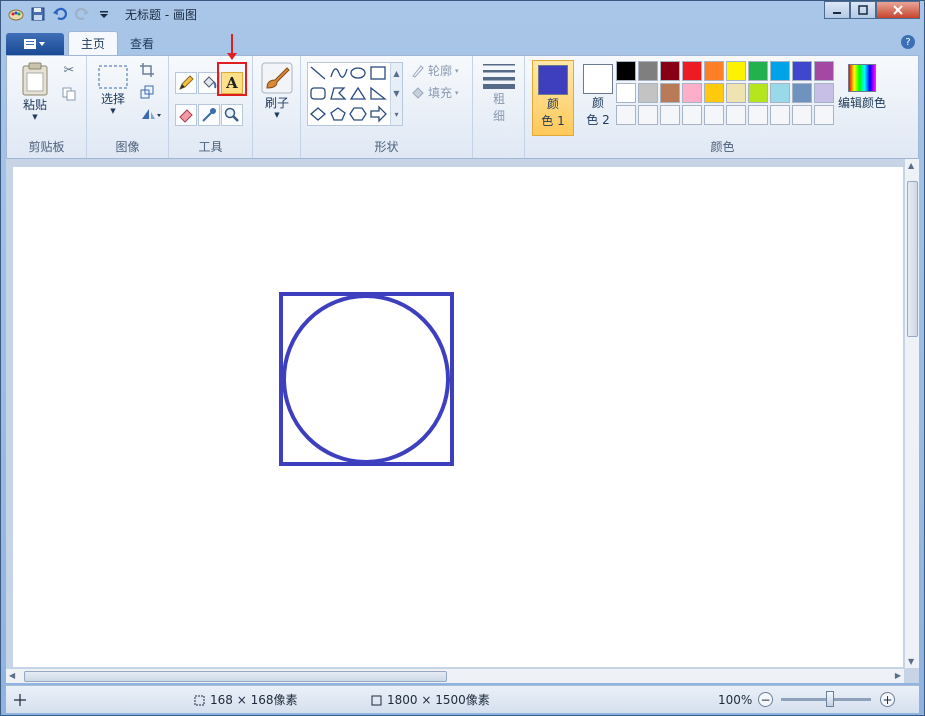 The image size is (925, 716). What do you see at coordinates (142, 43) in the screenshot?
I see `tab-view: 查看` at bounding box center [142, 43].